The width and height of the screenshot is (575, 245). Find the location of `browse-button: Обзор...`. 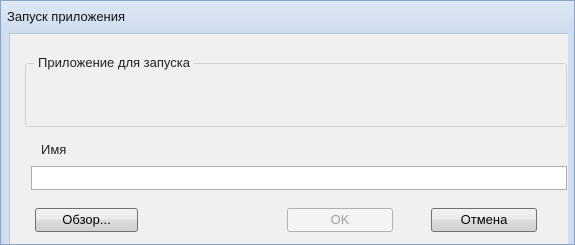

browse-button: Обзор... is located at coordinates (86, 220).